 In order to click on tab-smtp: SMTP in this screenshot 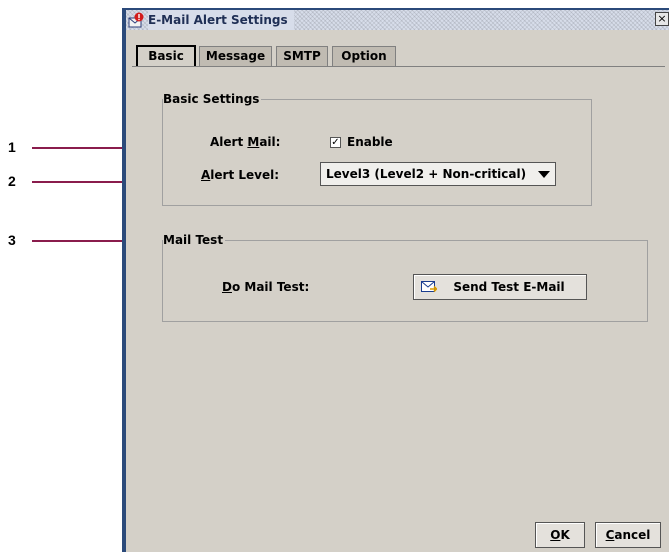, I will do `click(302, 56)`.